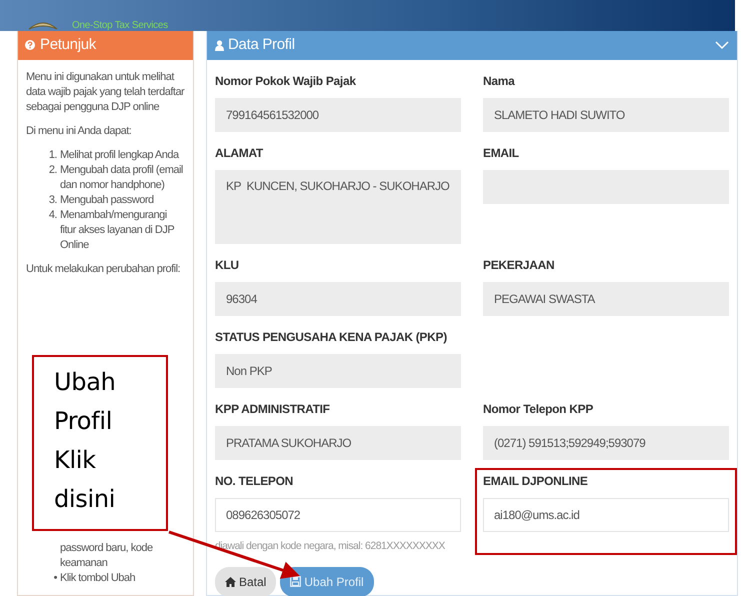 This screenshot has height=596, width=741. I want to click on input-field: SLAMETO HADI SUWITO, so click(606, 115).